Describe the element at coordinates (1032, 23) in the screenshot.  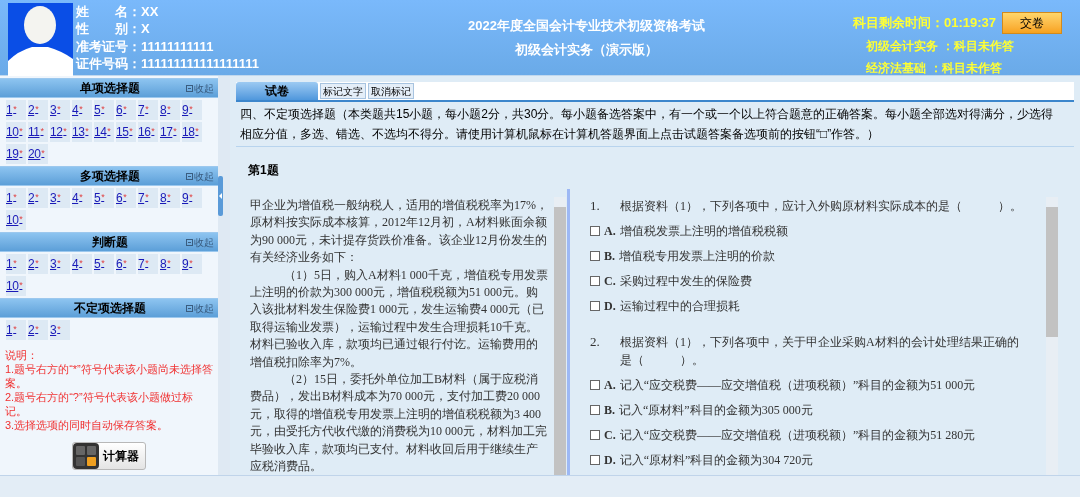
I see `submit-button: 交卷` at that location.